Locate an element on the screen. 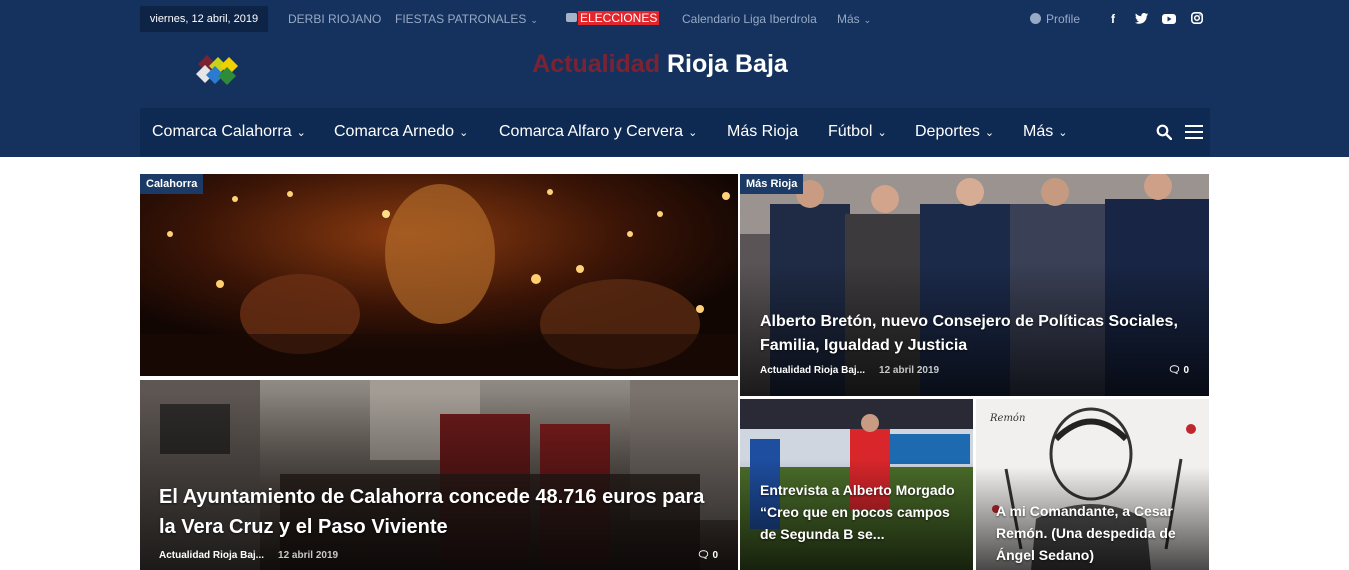 This screenshot has height=570, width=1349. topbar-link-calendario-liga: Calendario Liga Iberdrola is located at coordinates (749, 19).